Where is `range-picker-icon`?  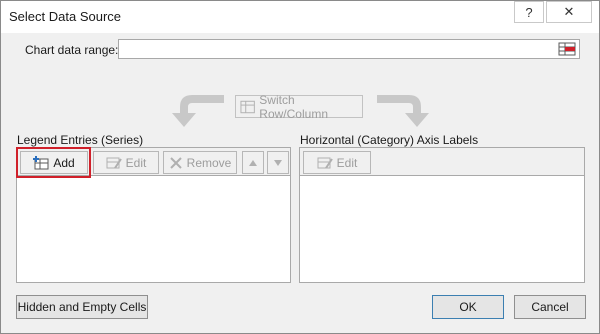
range-picker-icon is located at coordinates (567, 49).